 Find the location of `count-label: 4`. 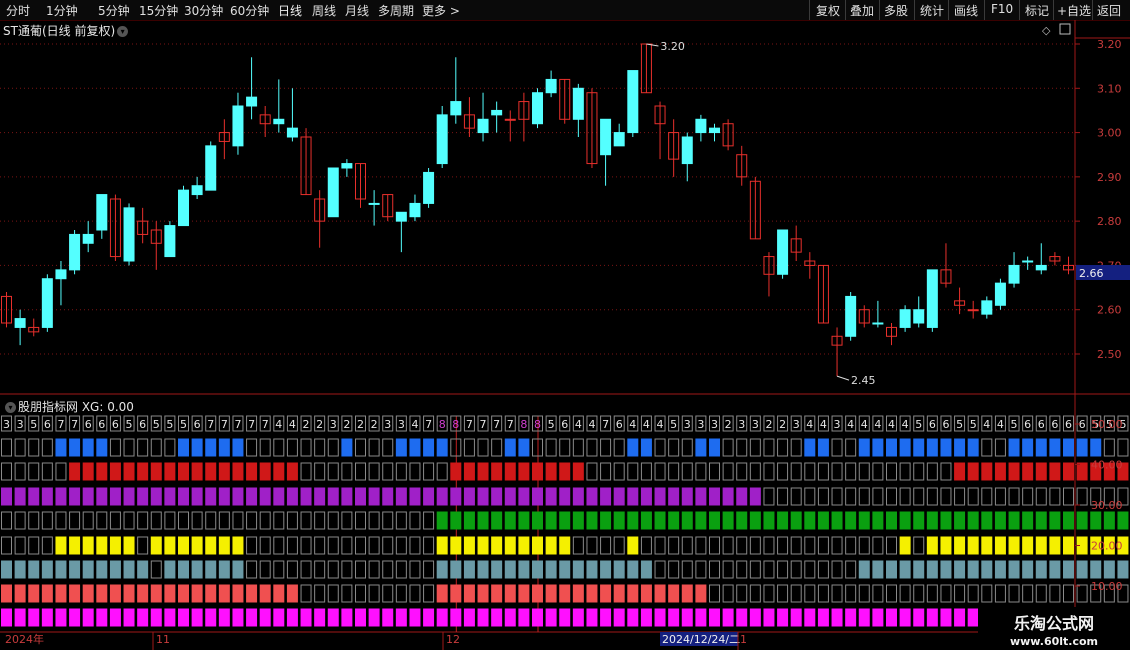

count-label: 4 is located at coordinates (877, 424).